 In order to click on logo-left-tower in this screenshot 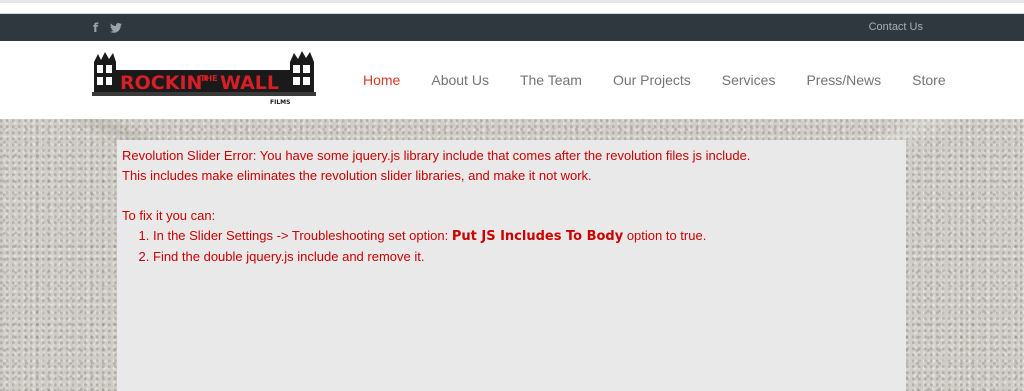, I will do `click(105, 73)`.